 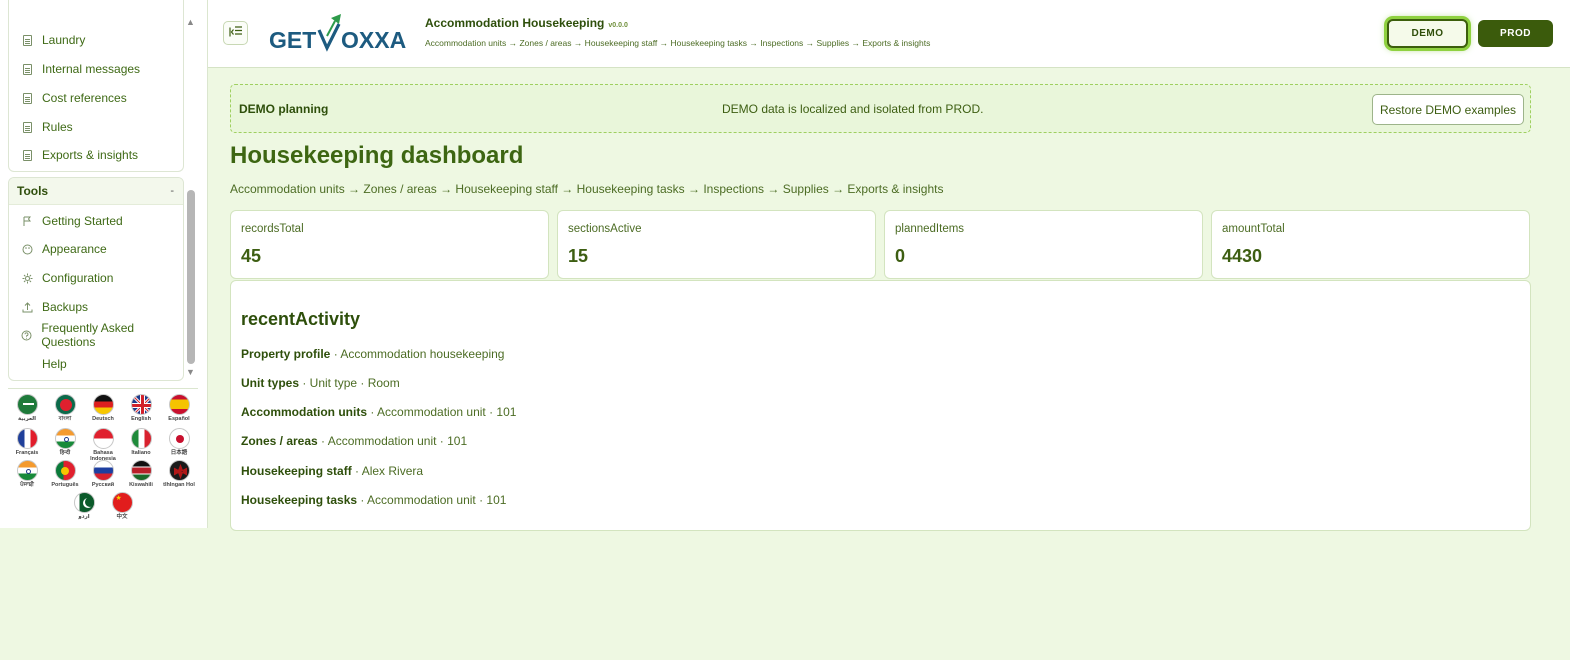 What do you see at coordinates (292, 40) in the screenshot?
I see `svg-text: GET` at bounding box center [292, 40].